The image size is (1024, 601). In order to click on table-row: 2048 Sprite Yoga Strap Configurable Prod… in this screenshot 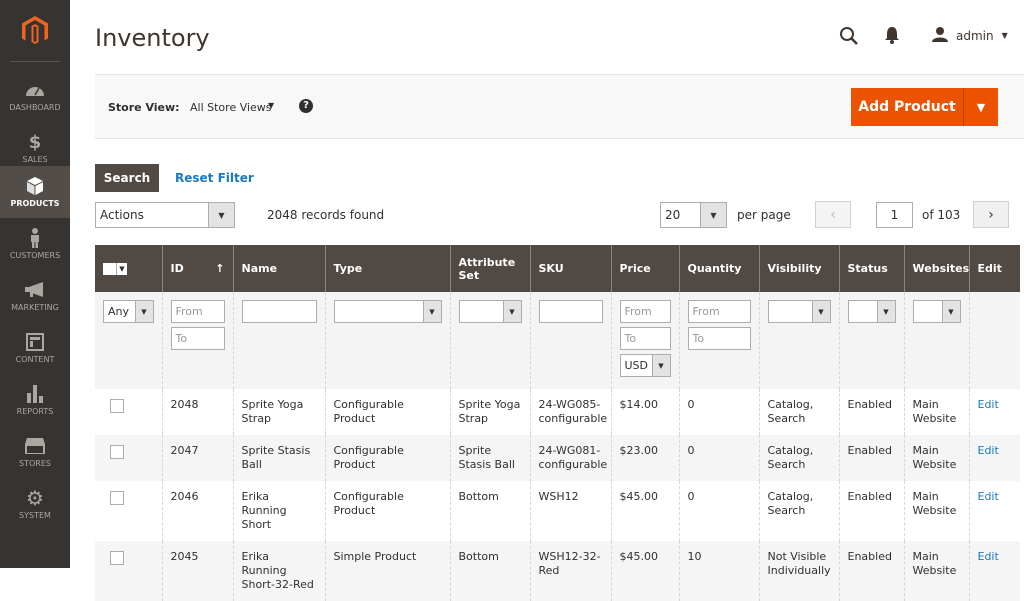, I will do `click(557, 412)`.